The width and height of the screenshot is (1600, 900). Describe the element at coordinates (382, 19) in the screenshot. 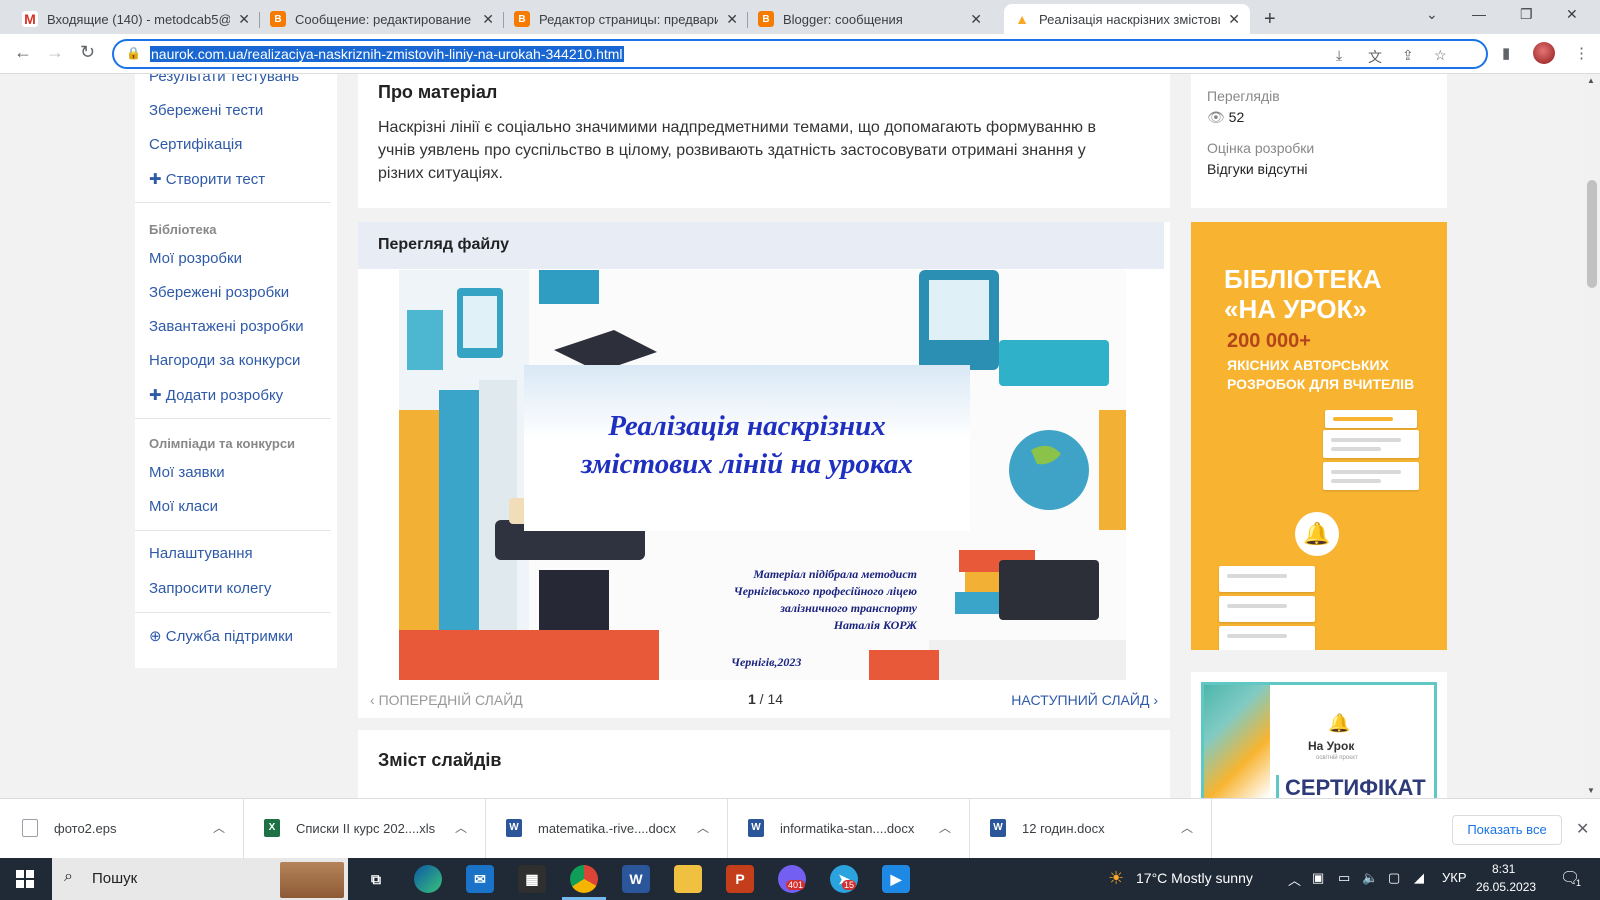

I see `tab-blogger-edit: B Сообщение: редактирование ✕` at that location.